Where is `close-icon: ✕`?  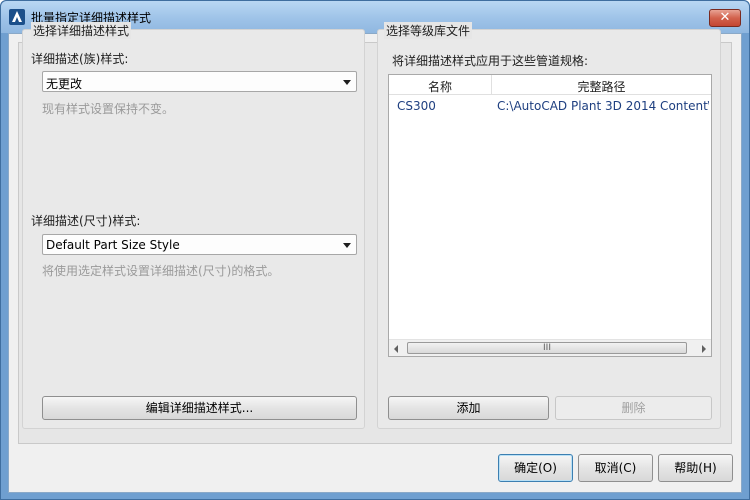 close-icon: ✕ is located at coordinates (725, 17).